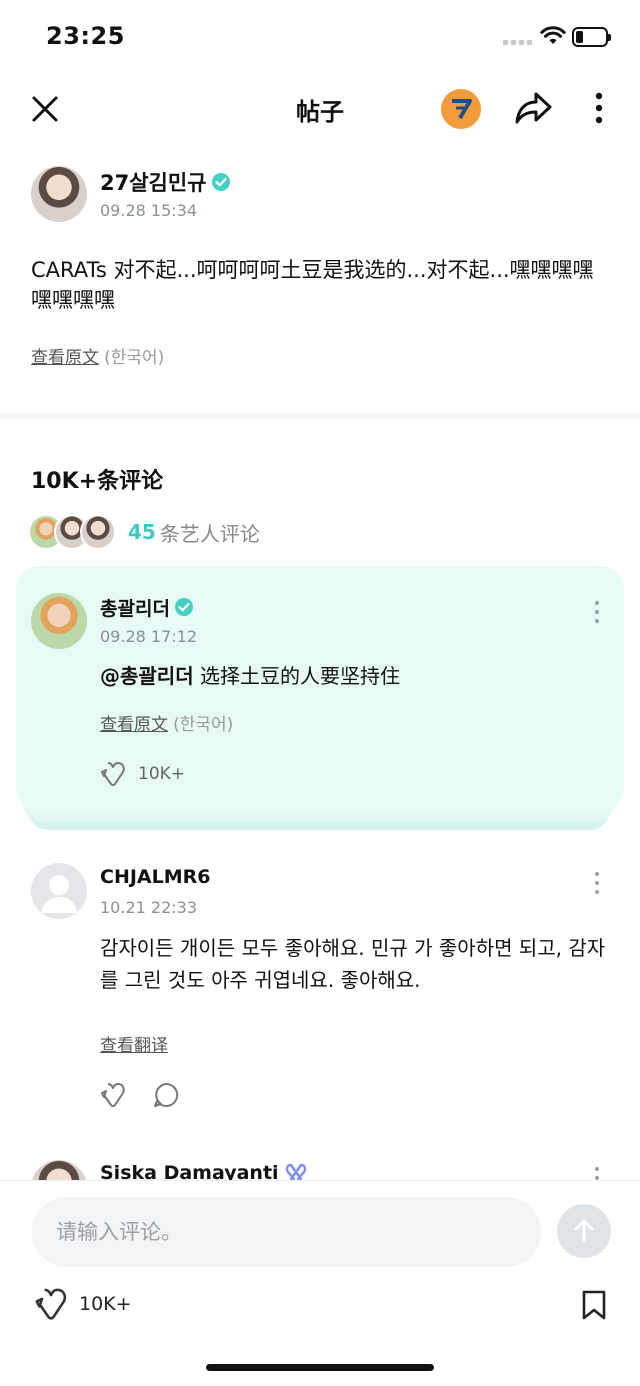  I want to click on view-translation-link: 查看翻译, so click(134, 1043).